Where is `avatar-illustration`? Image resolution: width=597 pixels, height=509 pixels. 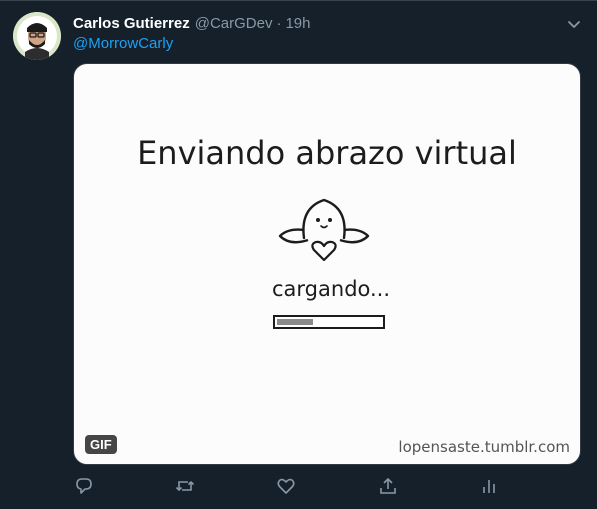 avatar-illustration is located at coordinates (37, 36).